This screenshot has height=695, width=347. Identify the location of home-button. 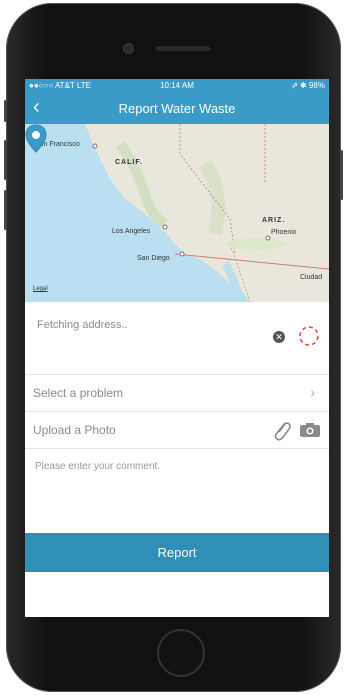
(181, 653).